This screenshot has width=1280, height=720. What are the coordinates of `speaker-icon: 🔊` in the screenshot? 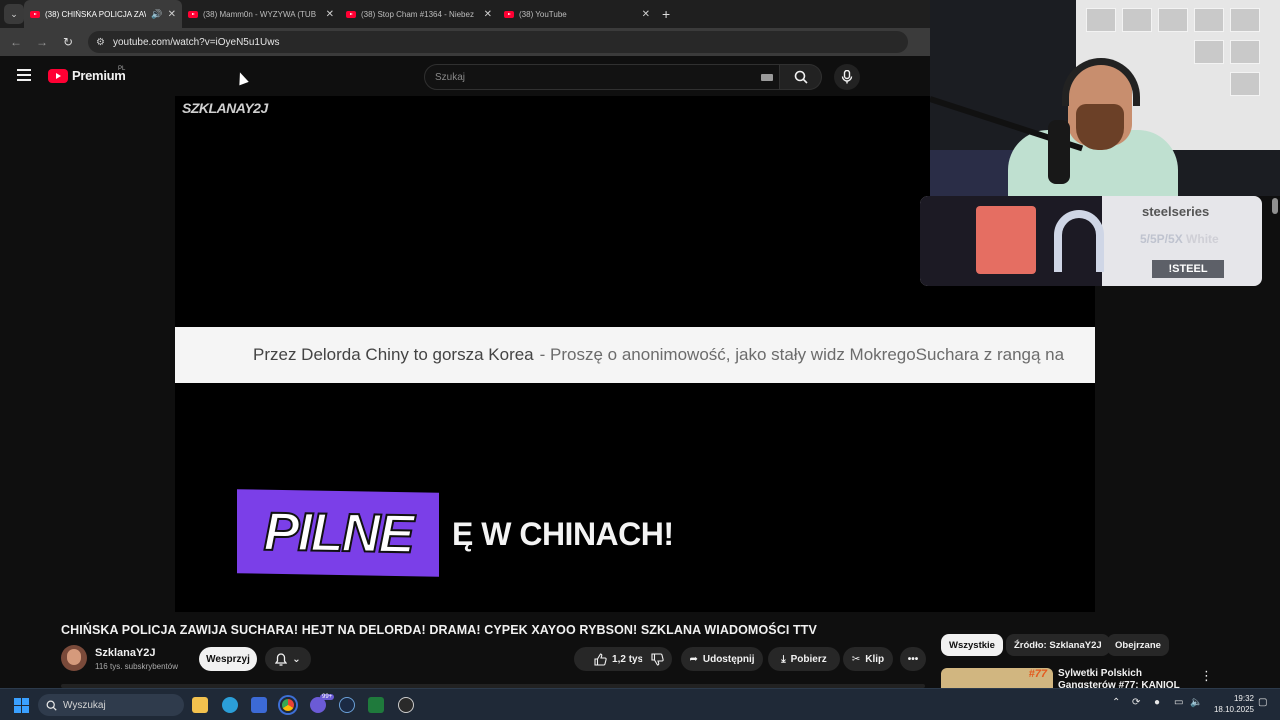 It's located at (156, 14).